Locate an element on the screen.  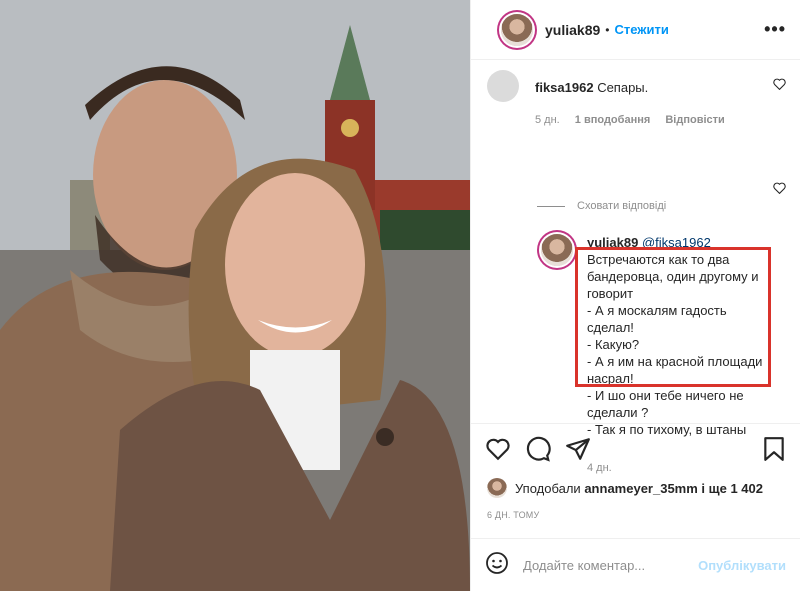
reply-mention: @fiksa1962 is located at coordinates (676, 242).